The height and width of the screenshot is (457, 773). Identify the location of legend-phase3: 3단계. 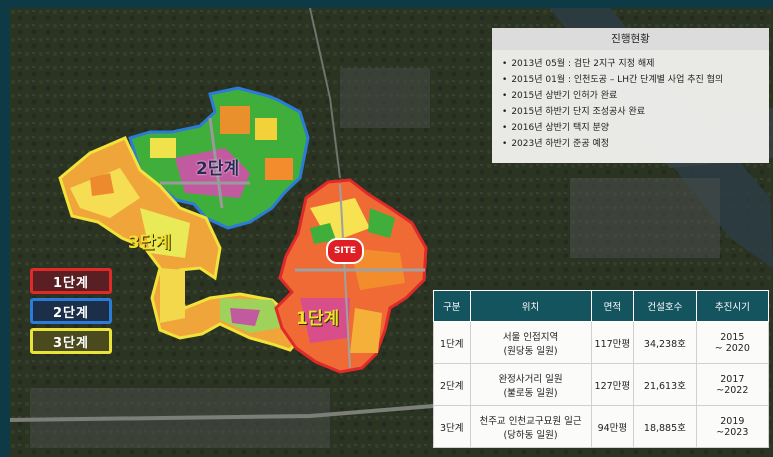
(71, 341).